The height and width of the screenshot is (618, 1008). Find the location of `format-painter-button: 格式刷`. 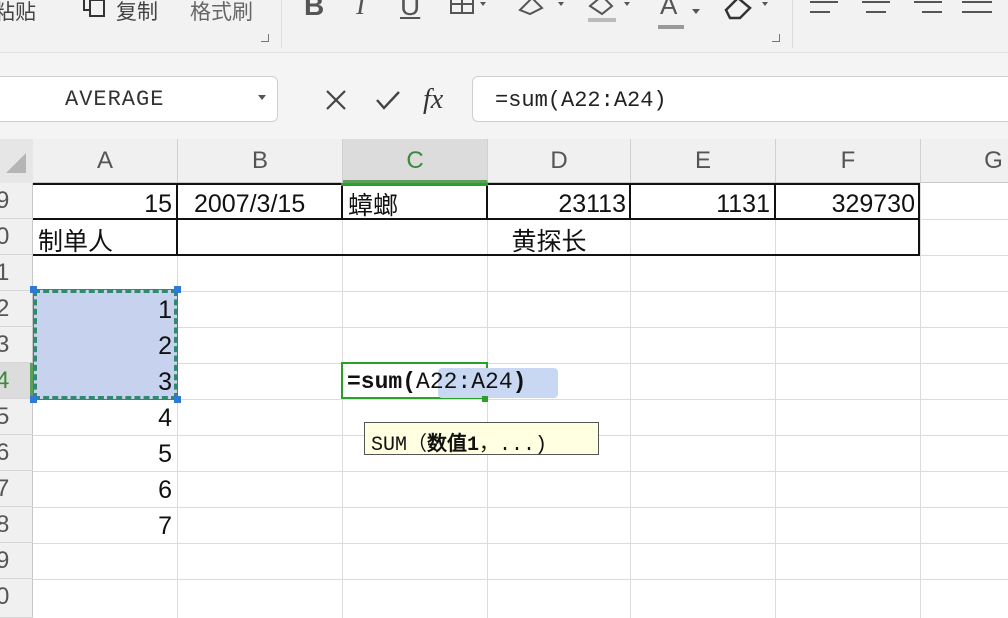

format-painter-button: 格式刷 is located at coordinates (221, 13).